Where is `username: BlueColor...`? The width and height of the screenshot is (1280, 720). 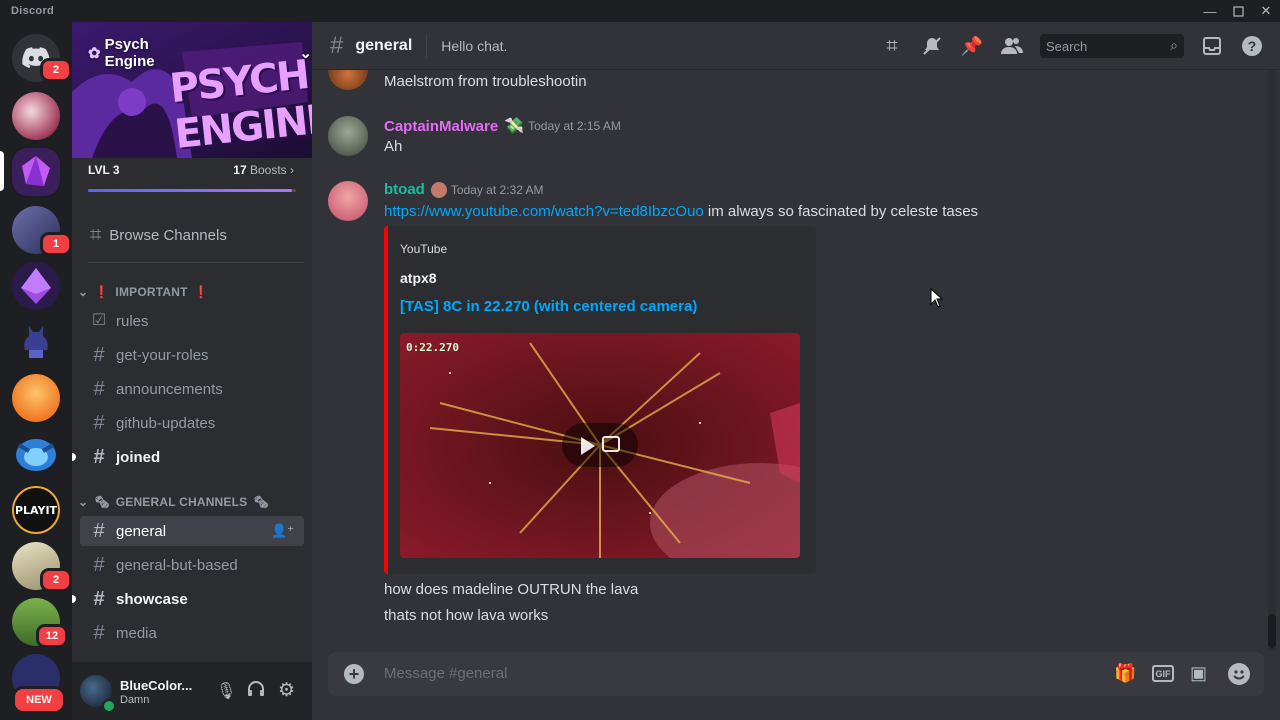
username: BlueColor... is located at coordinates (156, 685).